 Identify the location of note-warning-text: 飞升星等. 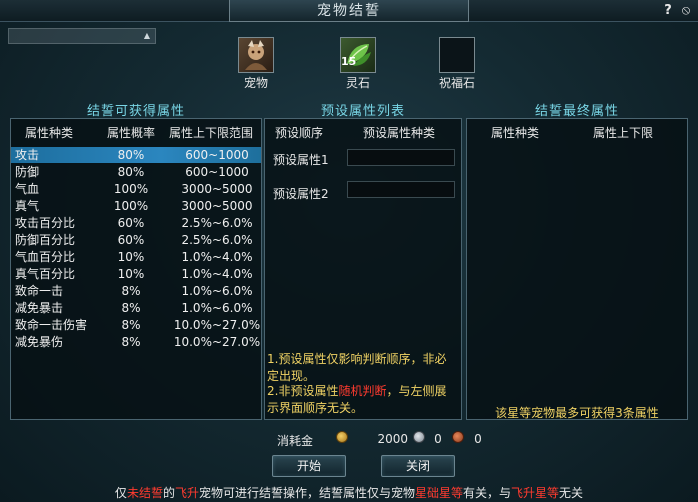
(535, 493).